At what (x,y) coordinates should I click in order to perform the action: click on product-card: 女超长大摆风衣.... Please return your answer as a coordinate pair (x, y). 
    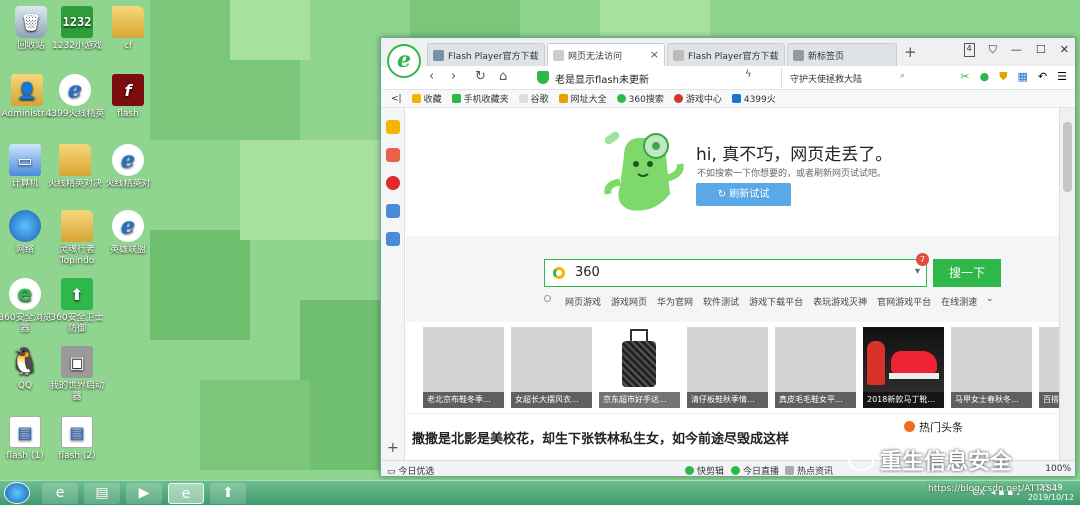
    Looking at the image, I should click on (551, 367).